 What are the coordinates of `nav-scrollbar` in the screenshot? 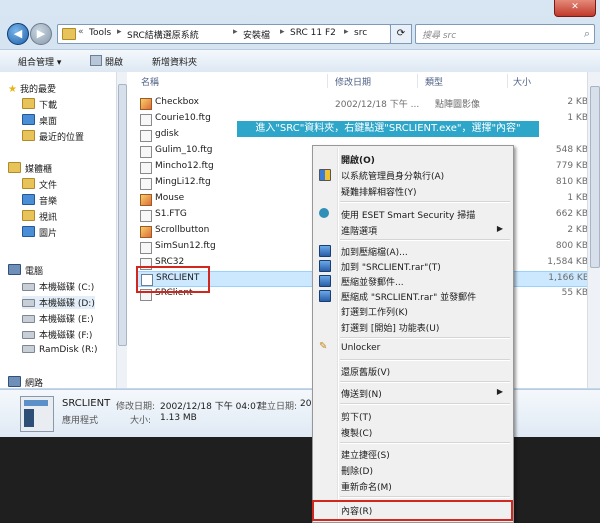 It's located at (121, 230).